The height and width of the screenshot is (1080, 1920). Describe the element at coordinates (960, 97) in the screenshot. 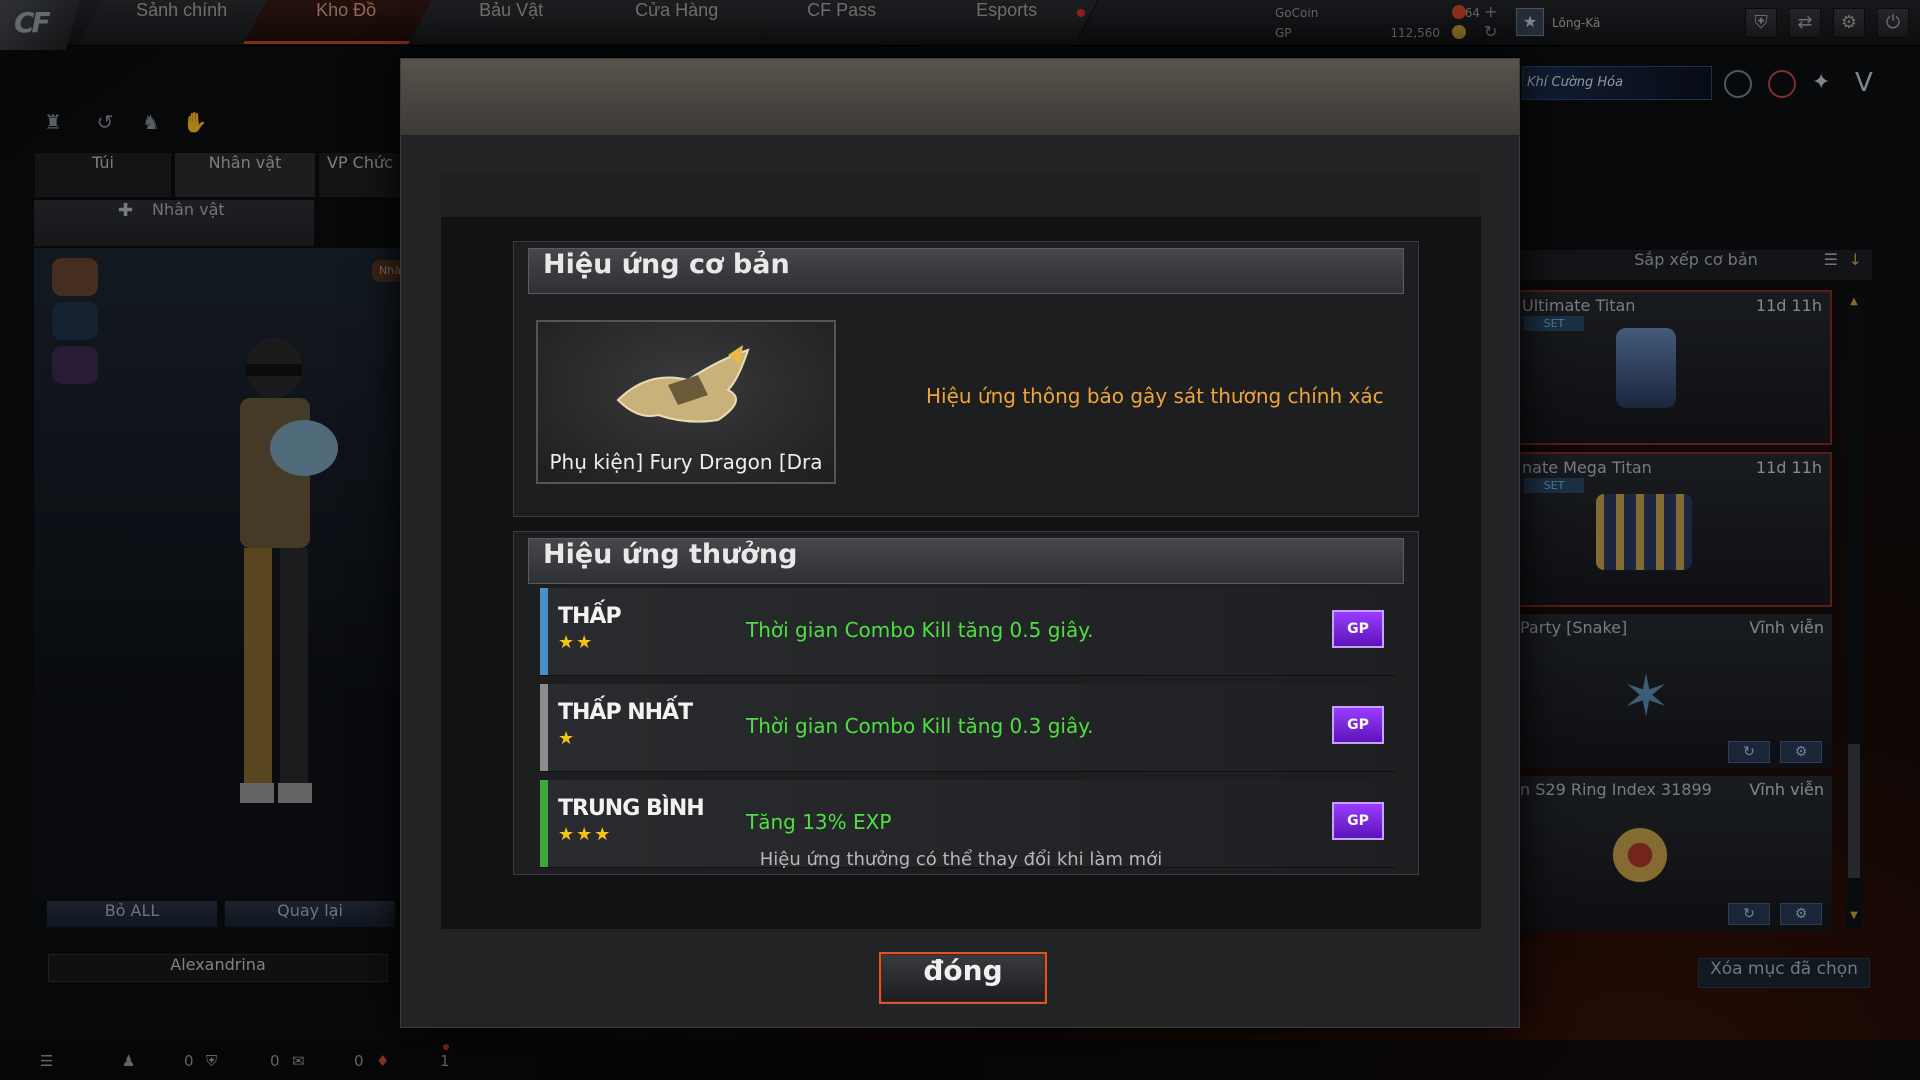

I see `dialog-header` at that location.